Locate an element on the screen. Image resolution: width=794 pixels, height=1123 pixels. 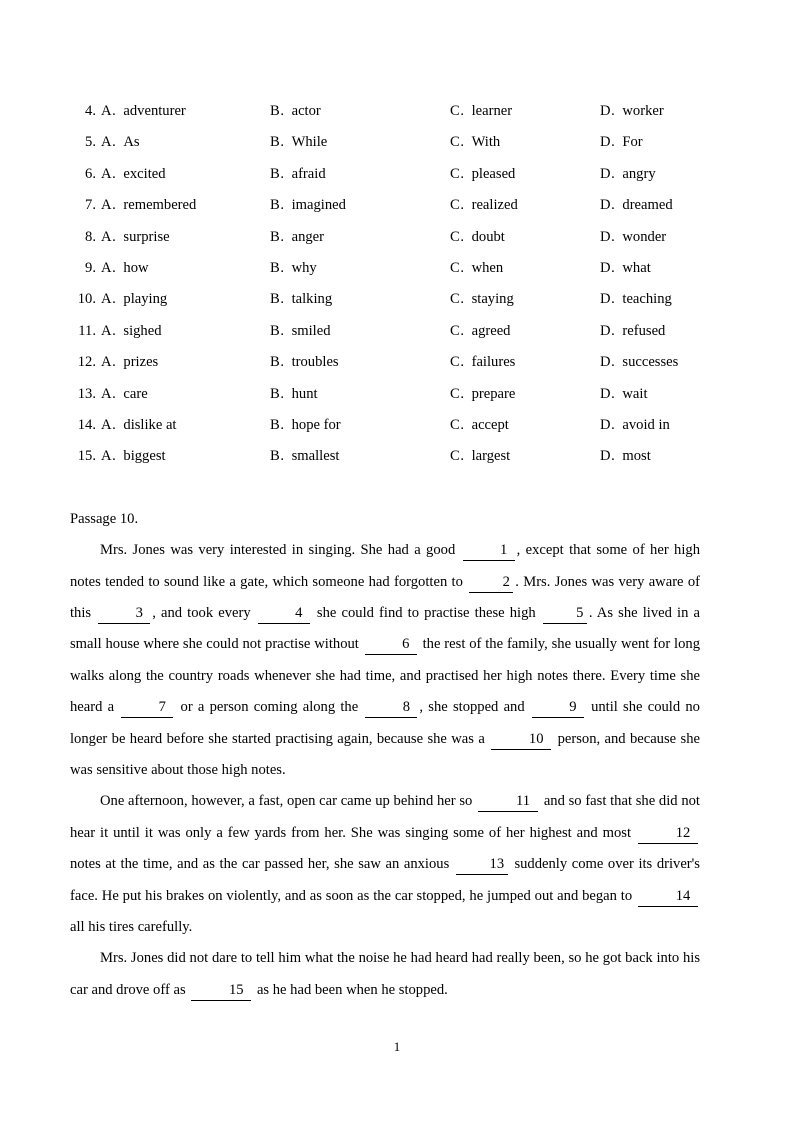
option-a: A. dislike at is located at coordinates (139, 425).